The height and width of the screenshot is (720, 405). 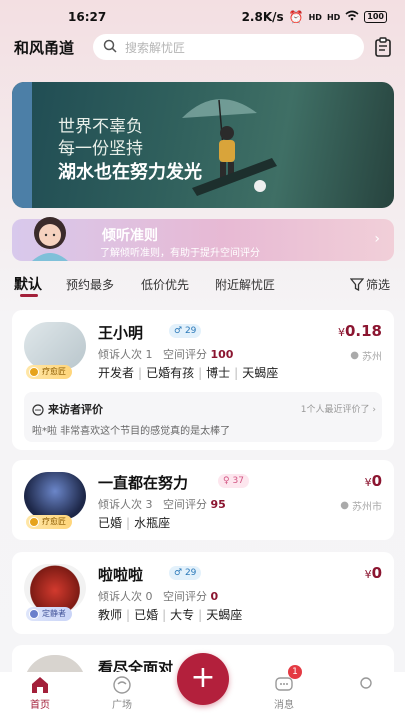 What do you see at coordinates (202, 17) in the screenshot?
I see `status-bar: 16:27 2.8K/s ⏰ HD HD 100` at bounding box center [202, 17].